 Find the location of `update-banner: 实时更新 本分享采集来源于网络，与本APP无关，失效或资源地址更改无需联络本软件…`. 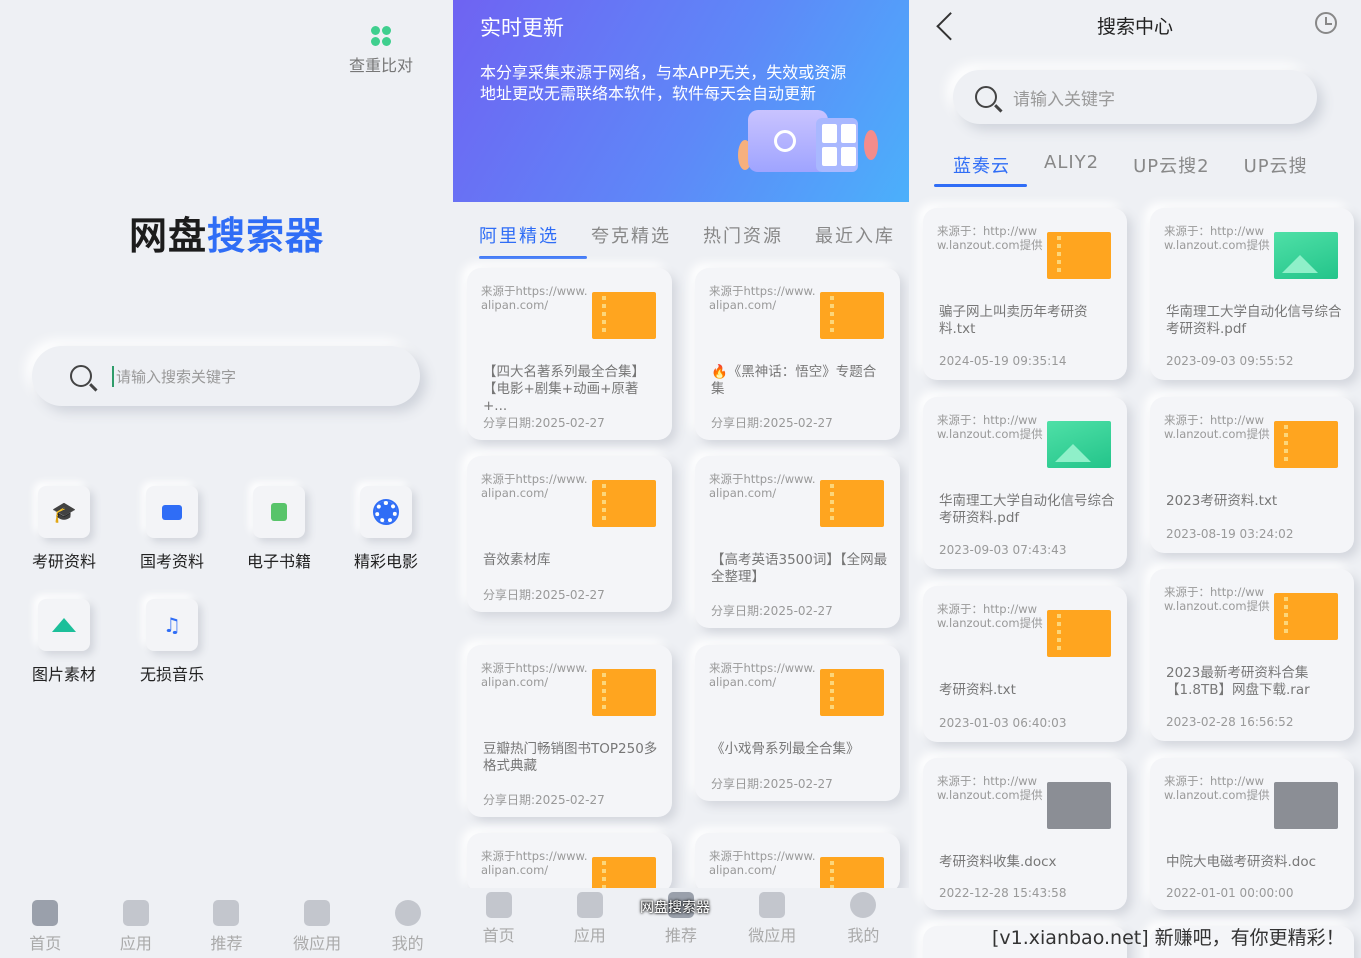

update-banner: 实时更新 本分享采集来源于网络，与本APP无关，失效或资源地址更改无需联络本软件… is located at coordinates (681, 101).